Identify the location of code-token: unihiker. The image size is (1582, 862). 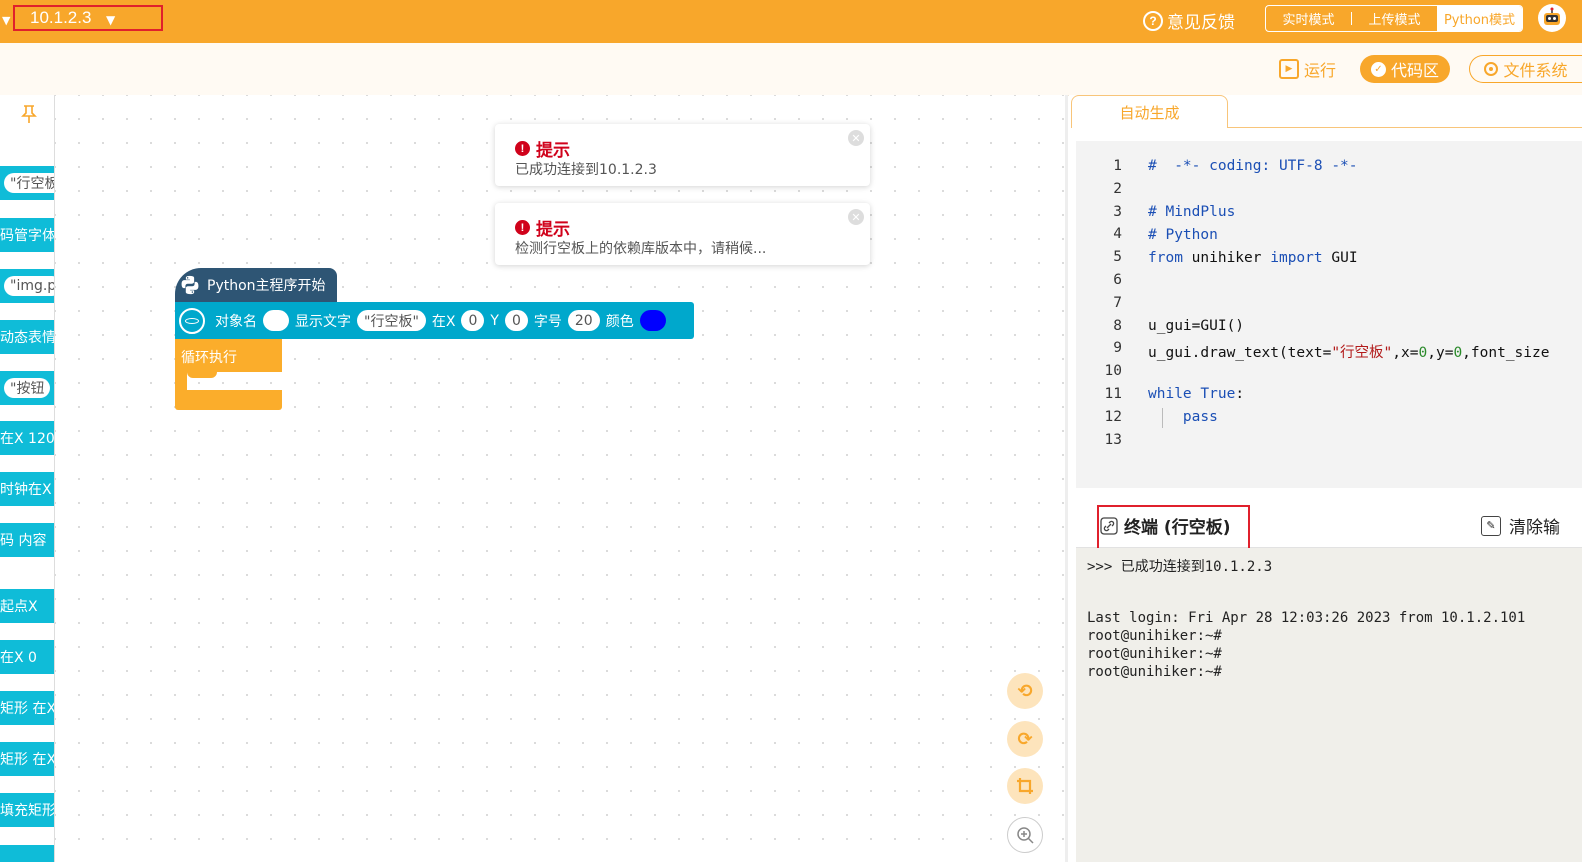
(1226, 258).